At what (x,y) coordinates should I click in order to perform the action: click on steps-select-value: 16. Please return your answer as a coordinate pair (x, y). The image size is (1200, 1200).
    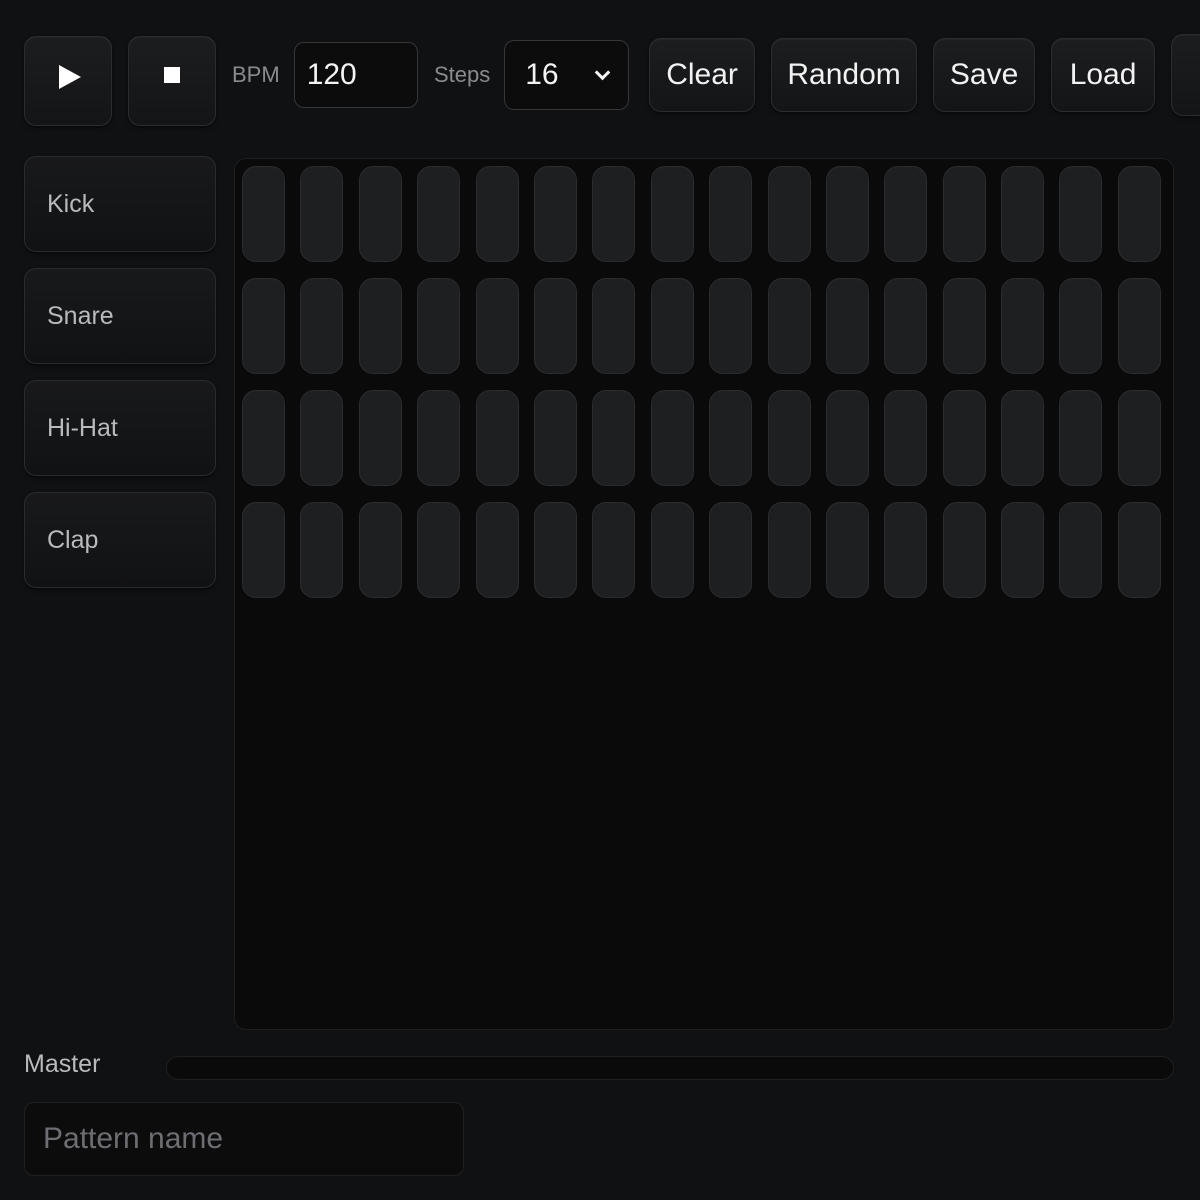
    Looking at the image, I should click on (542, 74).